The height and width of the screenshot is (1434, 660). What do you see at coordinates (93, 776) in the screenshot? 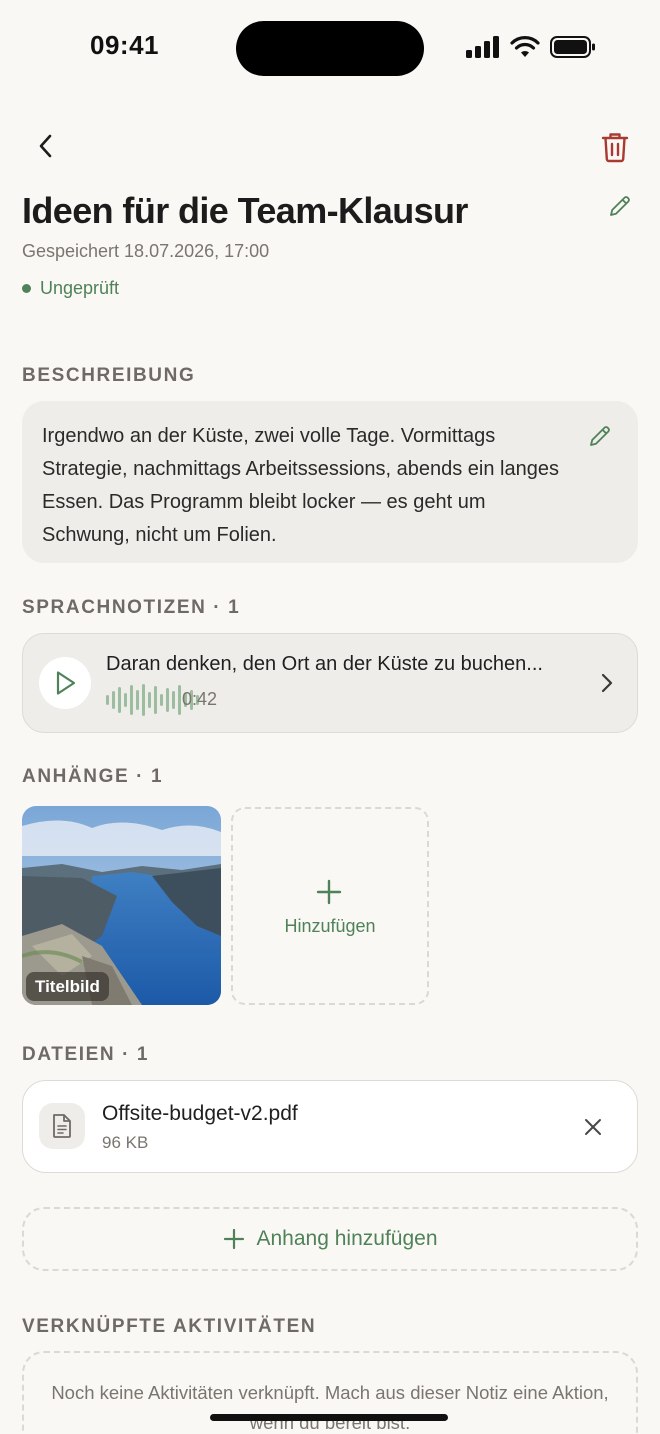
I see `attachments-heading: ANHÄNGE · 1` at bounding box center [93, 776].